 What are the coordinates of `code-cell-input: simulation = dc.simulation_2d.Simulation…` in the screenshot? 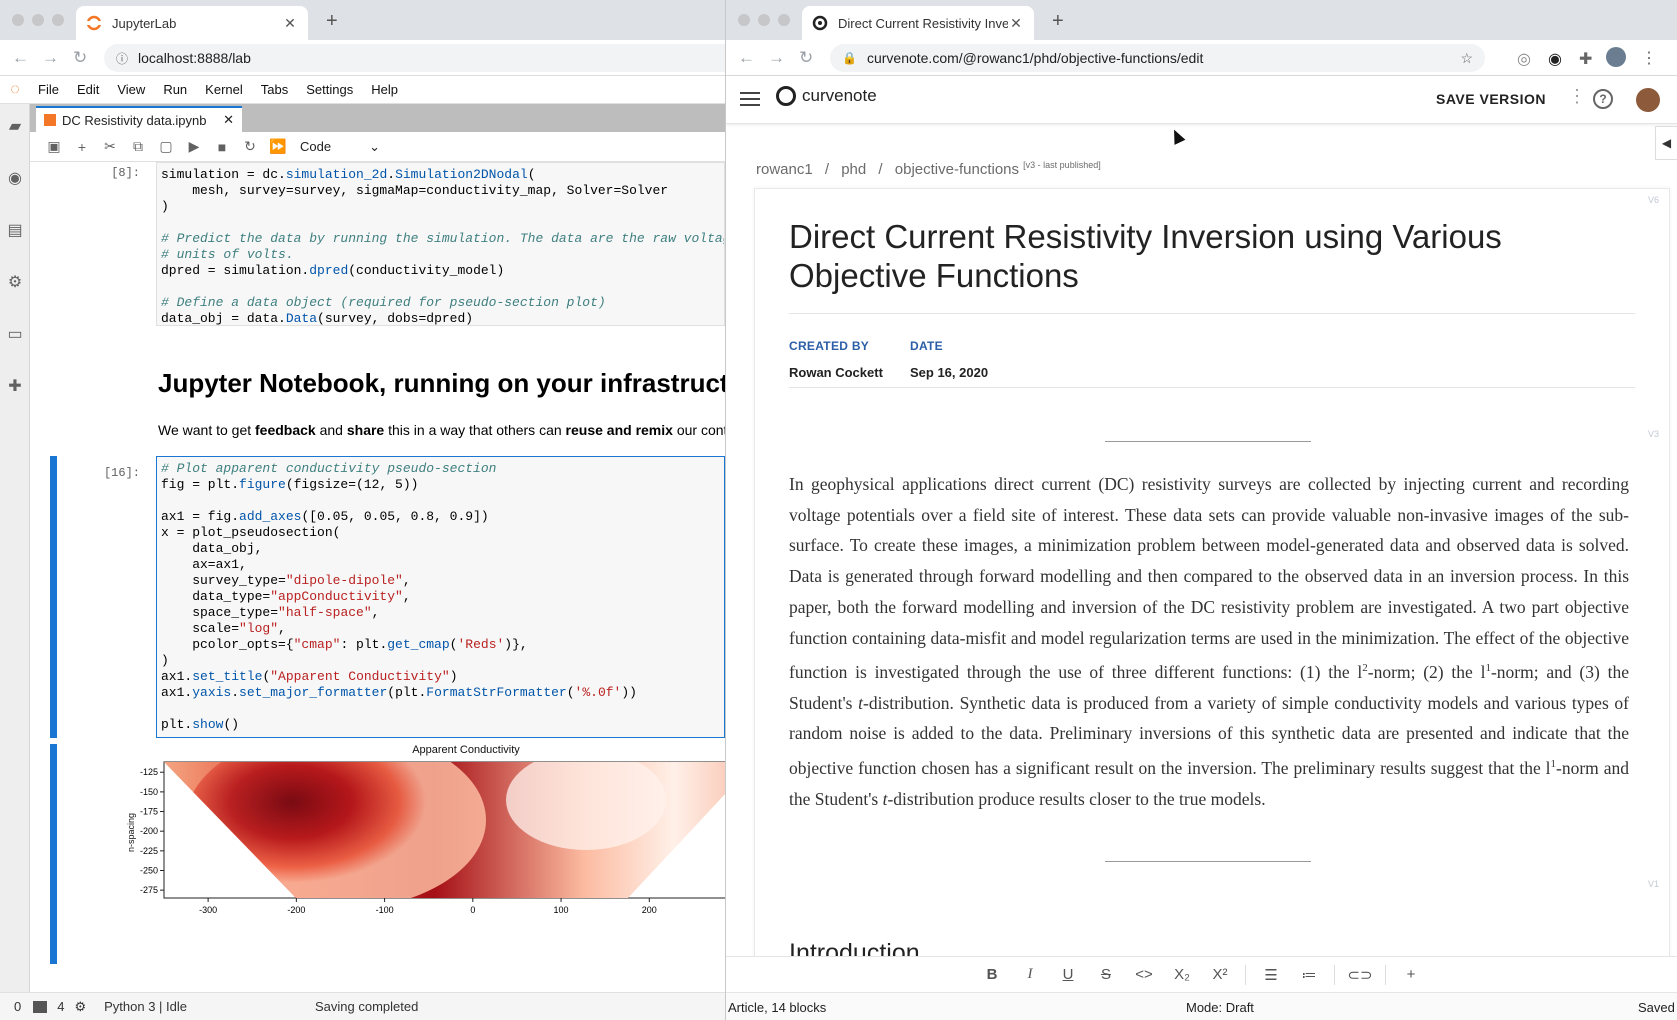 It's located at (440, 244).